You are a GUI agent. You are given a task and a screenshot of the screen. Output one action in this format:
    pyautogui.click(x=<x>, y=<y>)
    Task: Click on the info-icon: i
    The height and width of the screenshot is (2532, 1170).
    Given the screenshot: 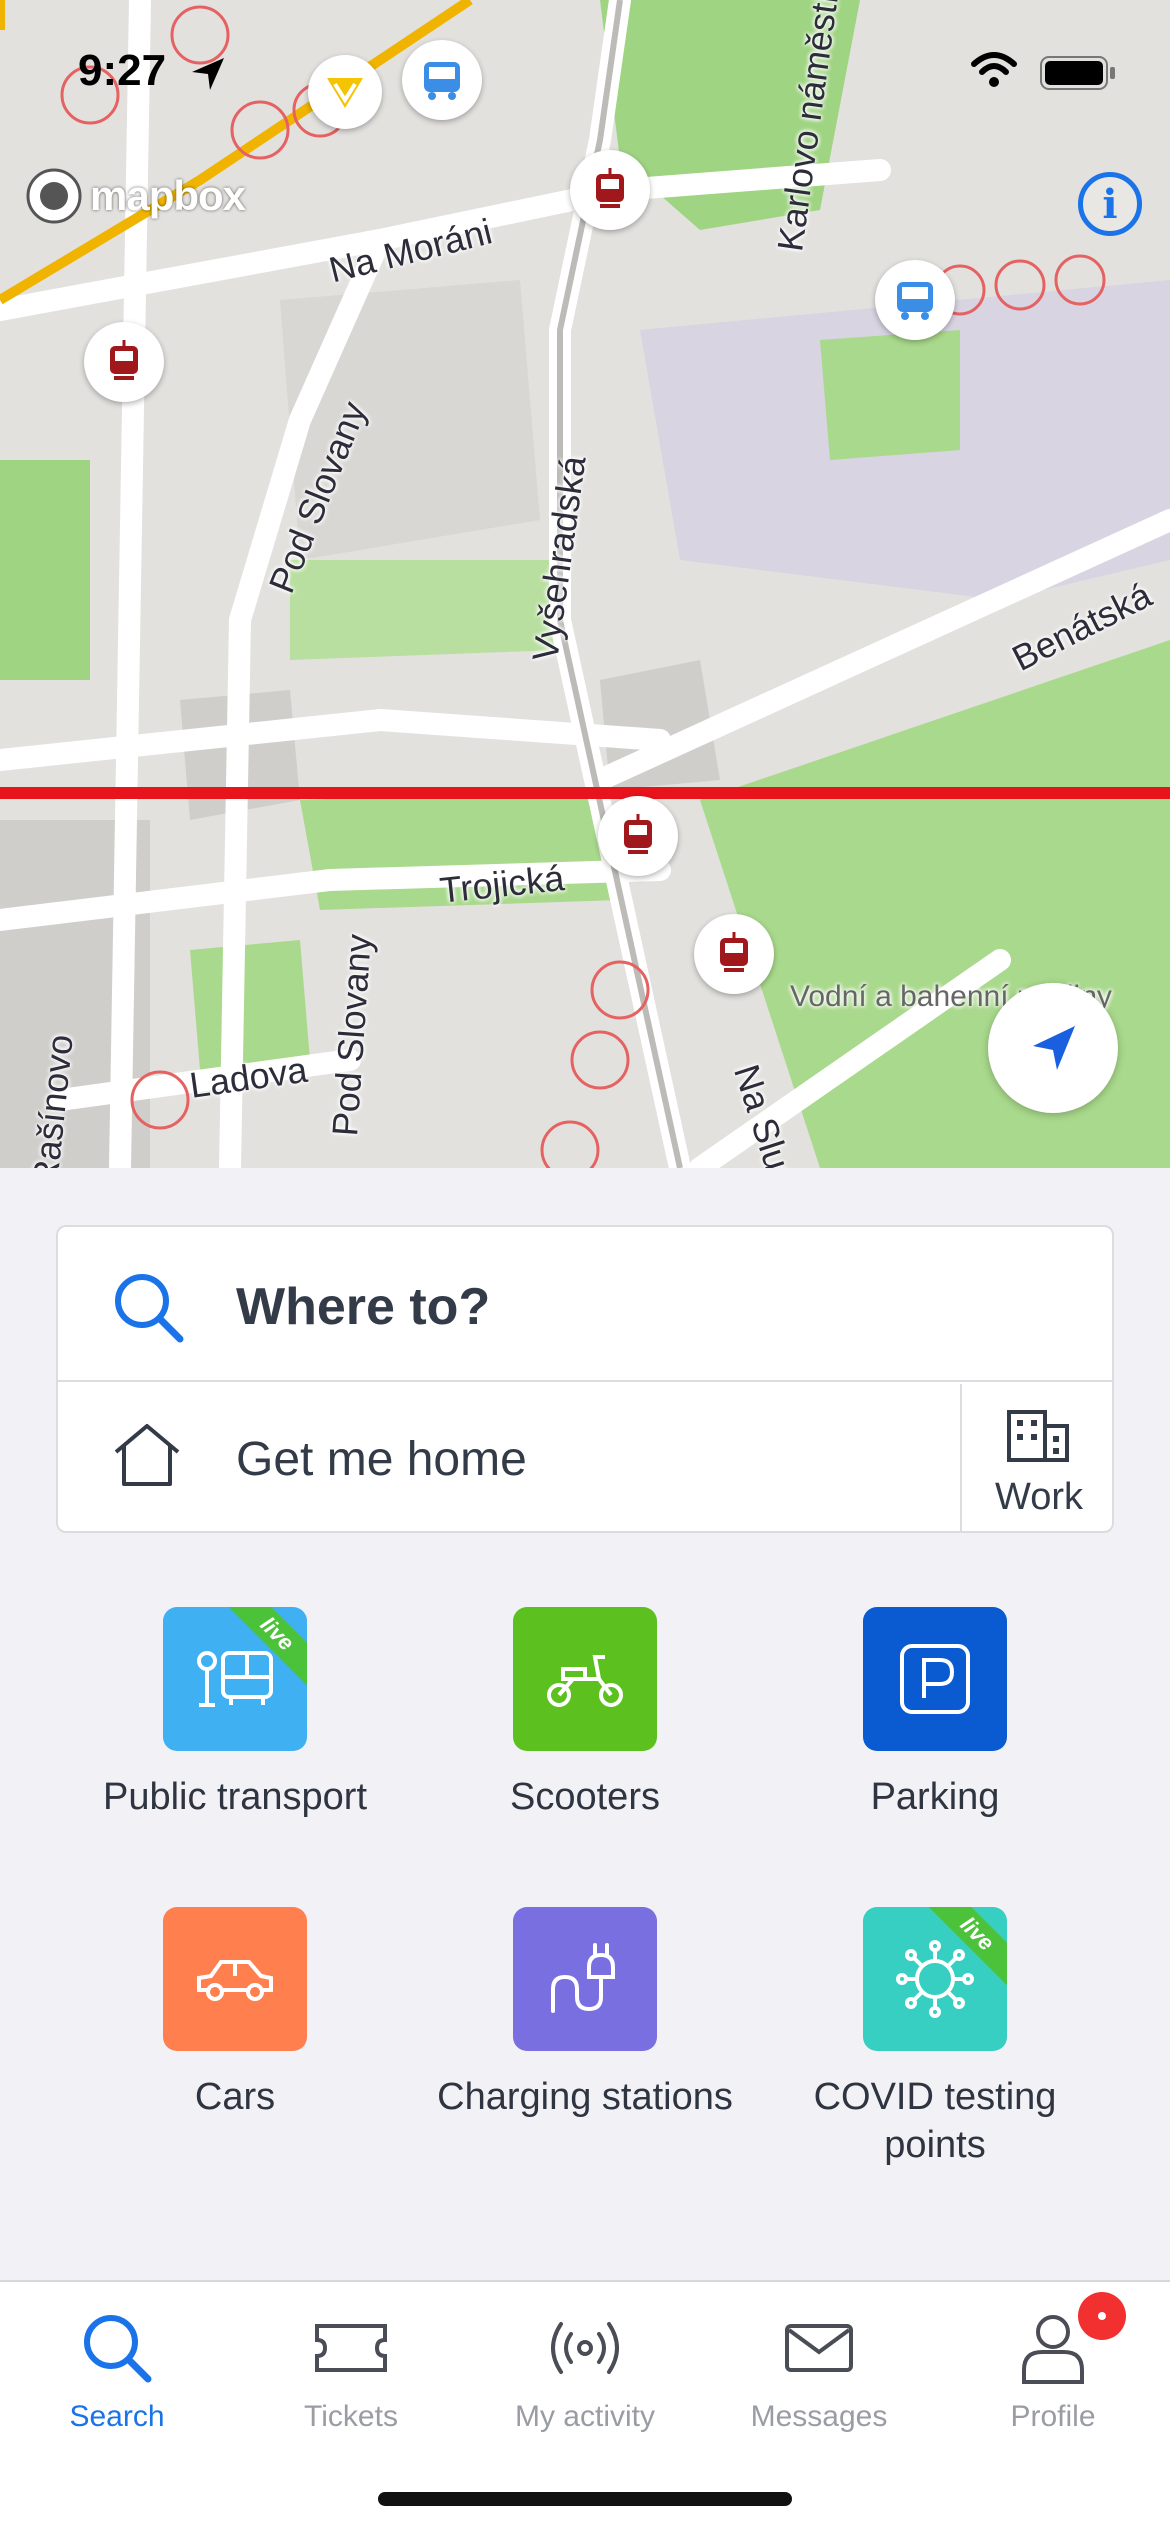 What is the action you would take?
    pyautogui.click(x=1110, y=204)
    